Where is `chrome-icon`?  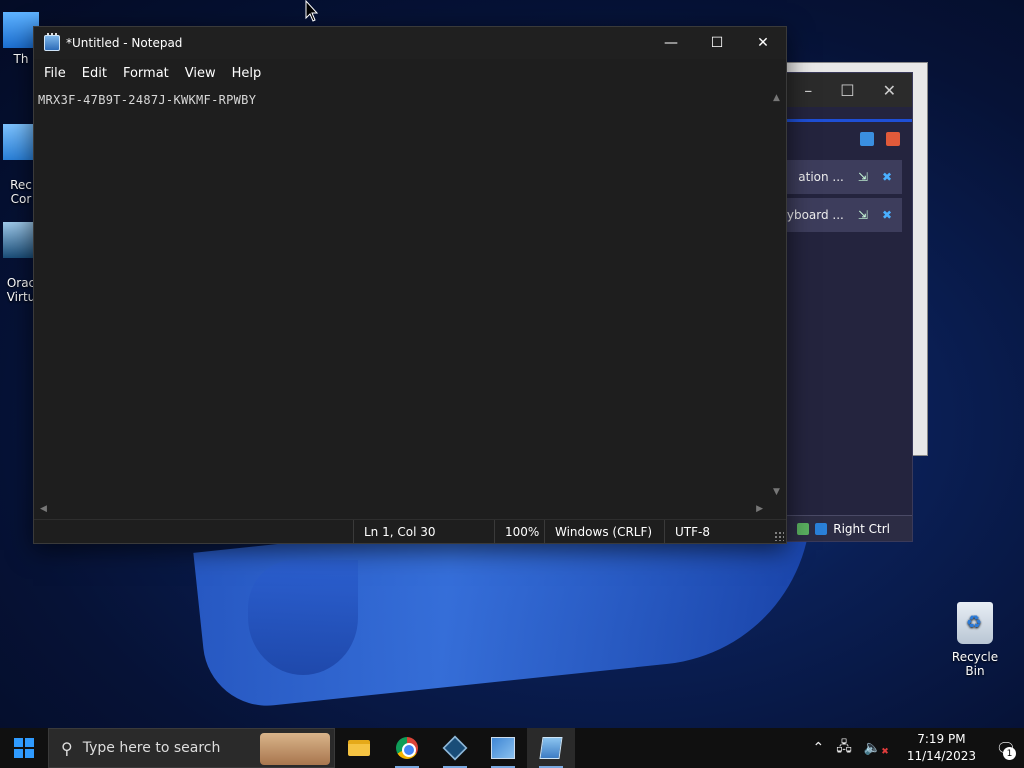
chrome-icon is located at coordinates (407, 748).